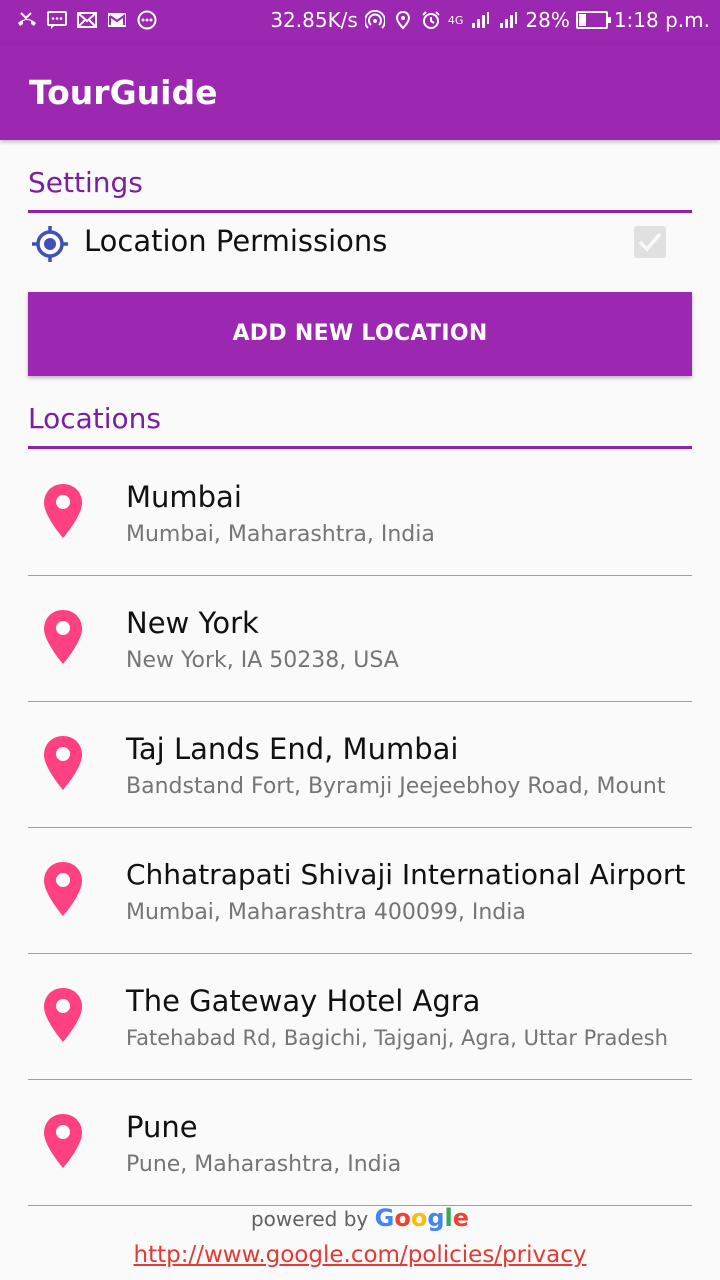 The image size is (720, 1280). What do you see at coordinates (375, 20) in the screenshot?
I see `hotspot-icon` at bounding box center [375, 20].